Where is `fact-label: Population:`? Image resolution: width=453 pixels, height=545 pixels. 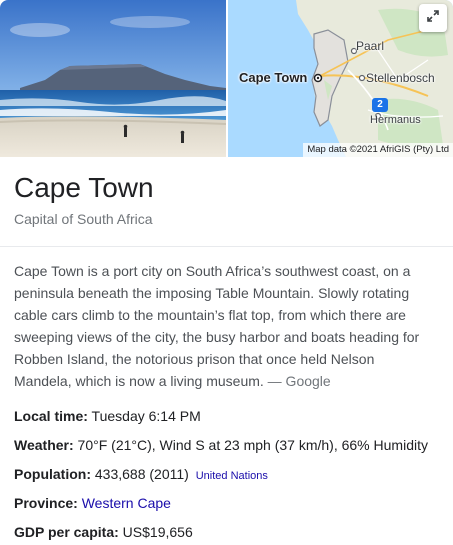
fact-label: Population: is located at coordinates (52, 474).